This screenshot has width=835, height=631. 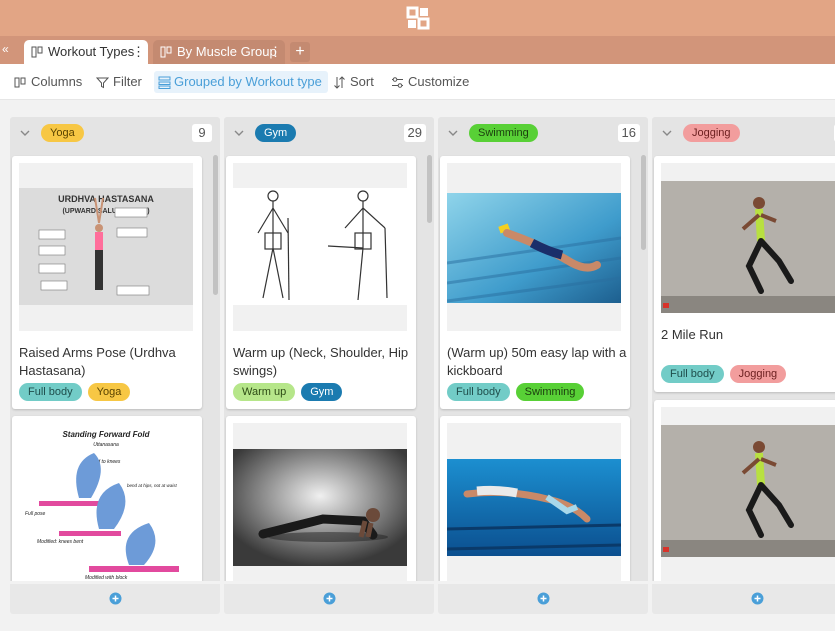 I want to click on tag-jogging: Jogging, so click(x=758, y=374).